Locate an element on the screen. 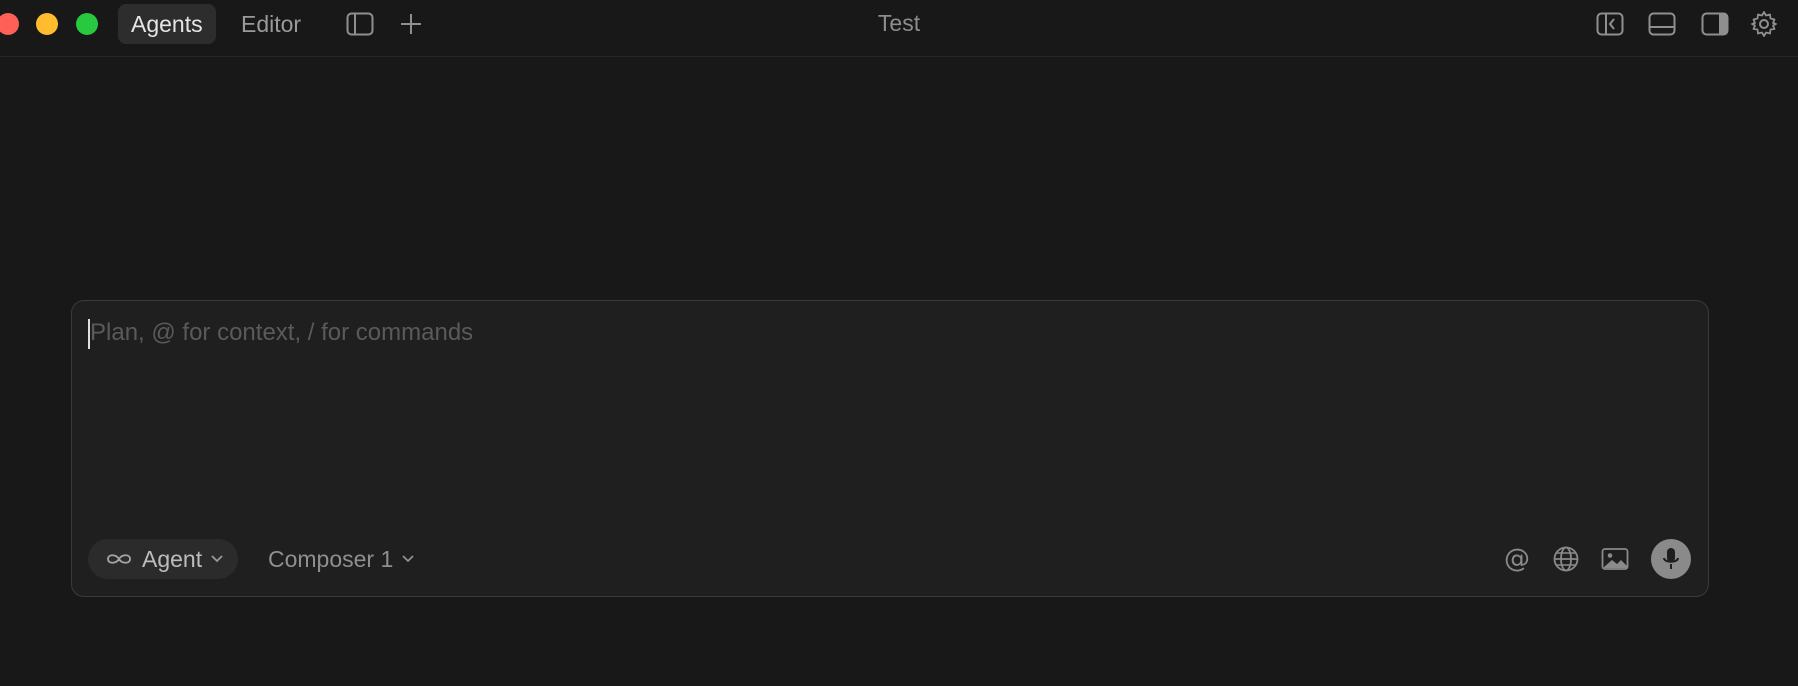 The image size is (1798, 686). infinity-icon is located at coordinates (119, 559).